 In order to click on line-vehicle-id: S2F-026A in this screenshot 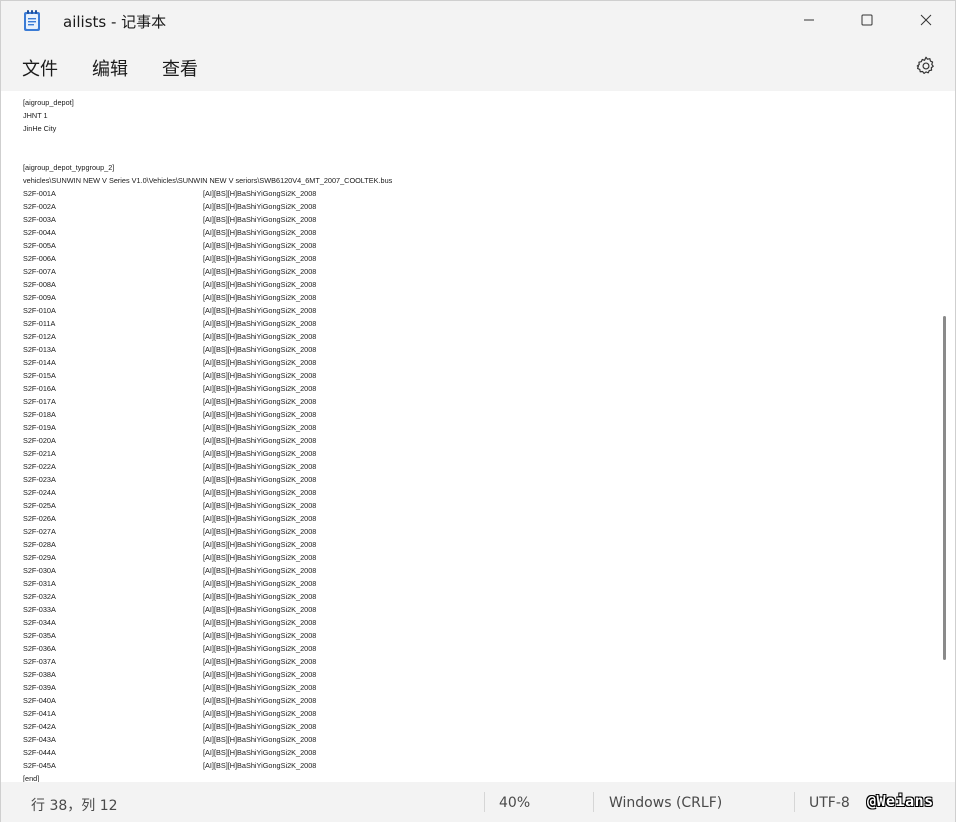, I will do `click(39, 518)`.